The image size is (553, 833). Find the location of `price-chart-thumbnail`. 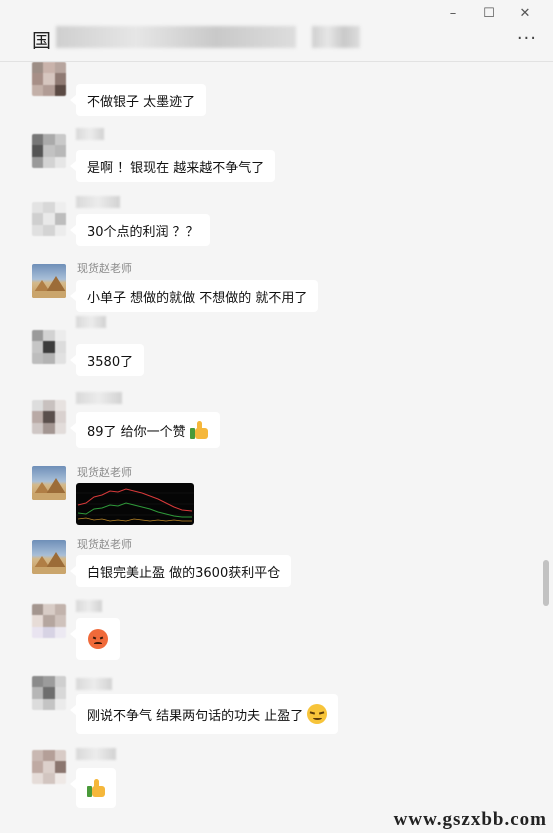

price-chart-thumbnail is located at coordinates (135, 505).